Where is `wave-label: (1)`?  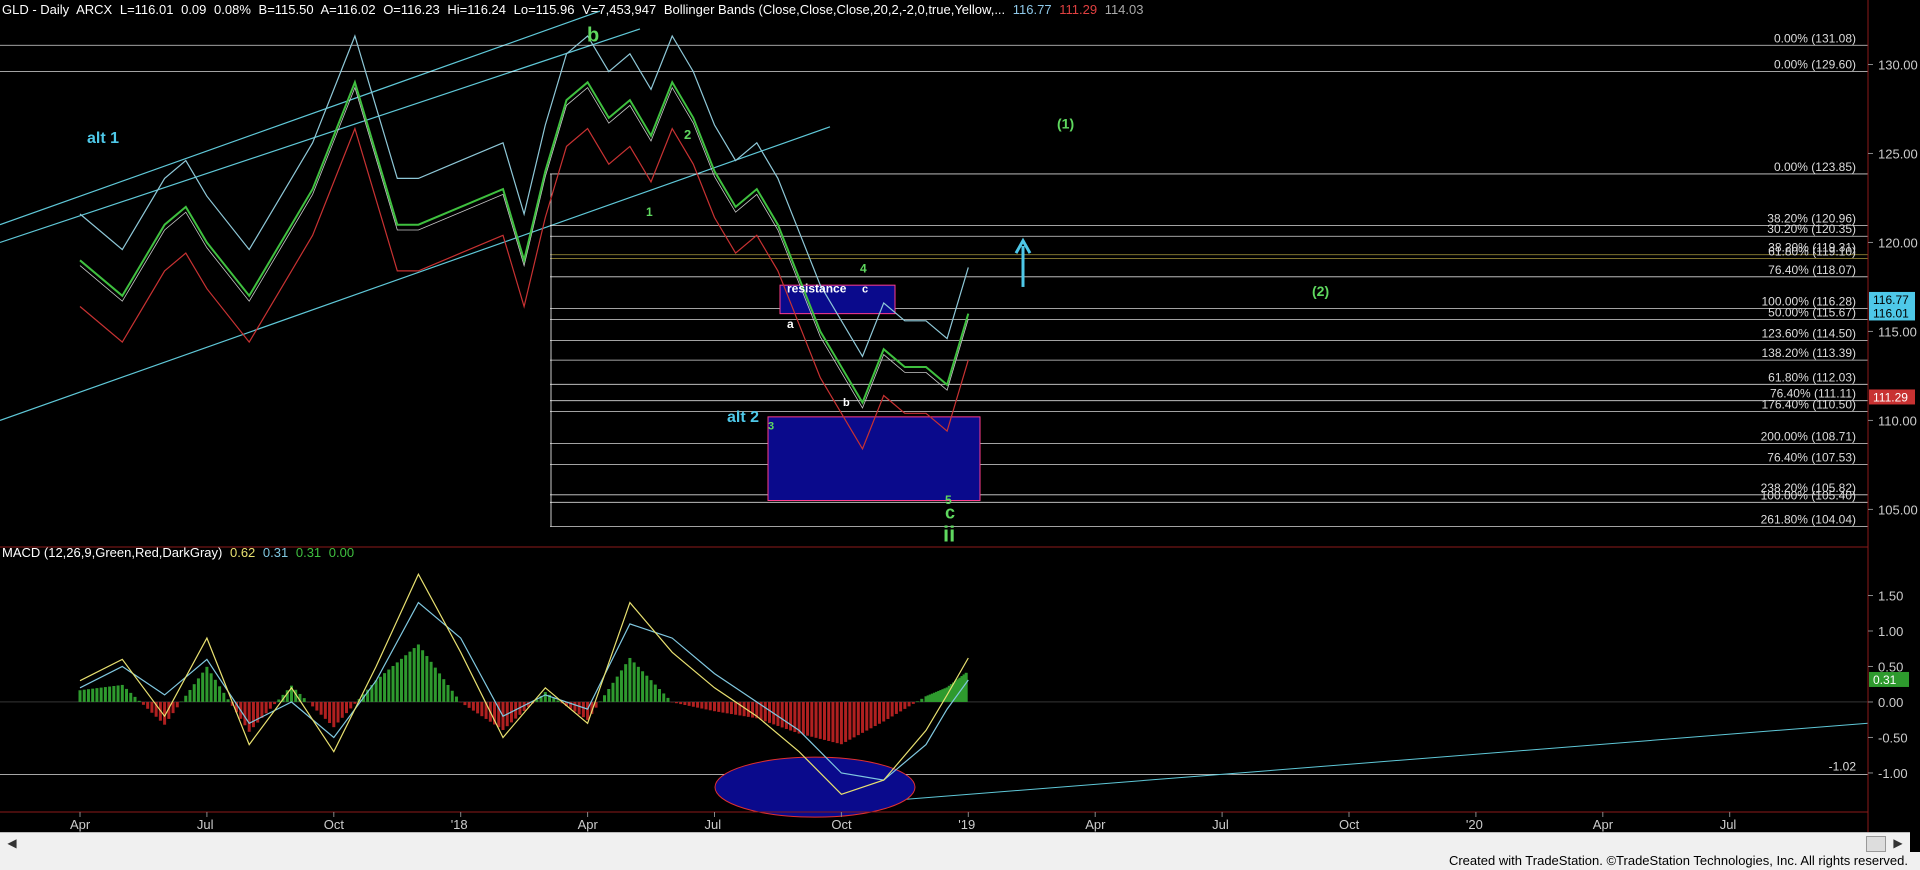
wave-label: (1) is located at coordinates (1065, 124).